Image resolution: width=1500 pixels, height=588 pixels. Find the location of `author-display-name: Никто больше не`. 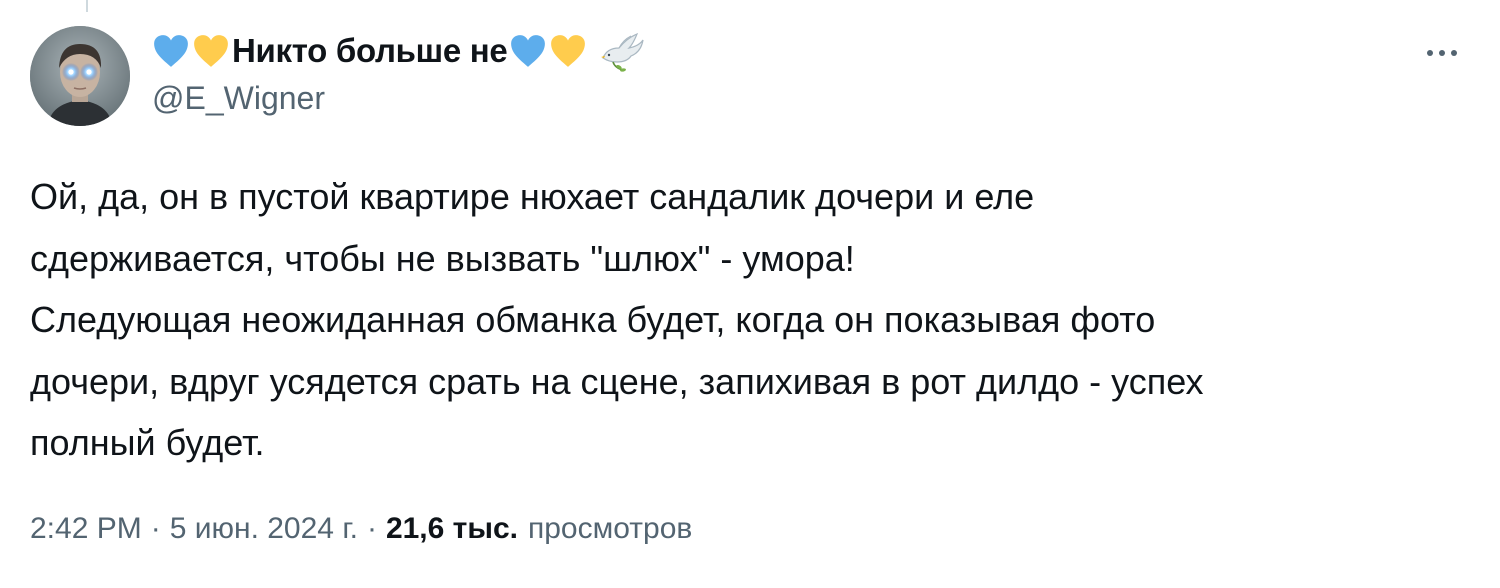

author-display-name: Никто больше не is located at coordinates (370, 51).